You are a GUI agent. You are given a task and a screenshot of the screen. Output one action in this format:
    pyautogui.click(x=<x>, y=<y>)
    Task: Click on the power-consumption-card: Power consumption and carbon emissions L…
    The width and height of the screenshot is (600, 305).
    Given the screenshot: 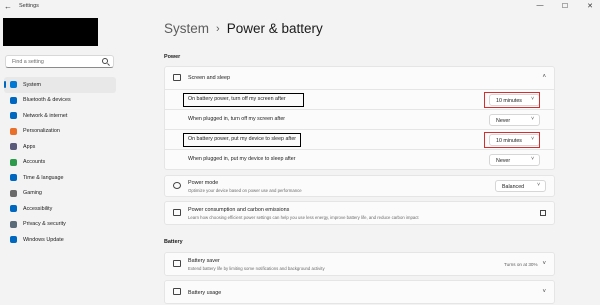 What is the action you would take?
    pyautogui.click(x=359, y=213)
    